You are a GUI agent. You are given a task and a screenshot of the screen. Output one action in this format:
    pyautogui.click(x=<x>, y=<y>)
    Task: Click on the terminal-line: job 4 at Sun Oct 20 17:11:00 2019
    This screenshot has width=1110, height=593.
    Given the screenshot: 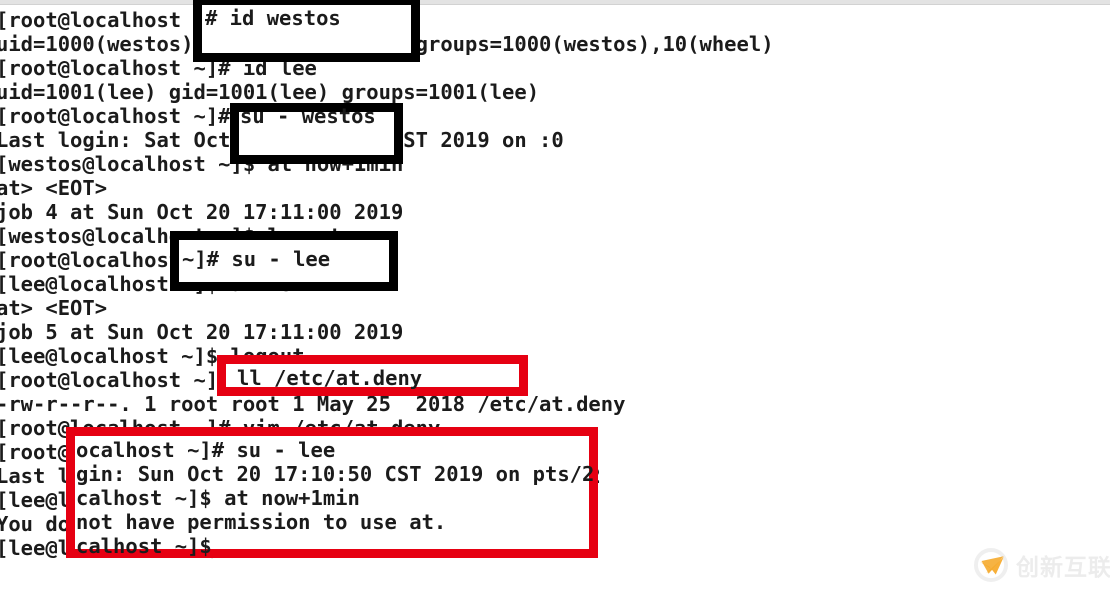 What is the action you would take?
    pyautogui.click(x=202, y=212)
    